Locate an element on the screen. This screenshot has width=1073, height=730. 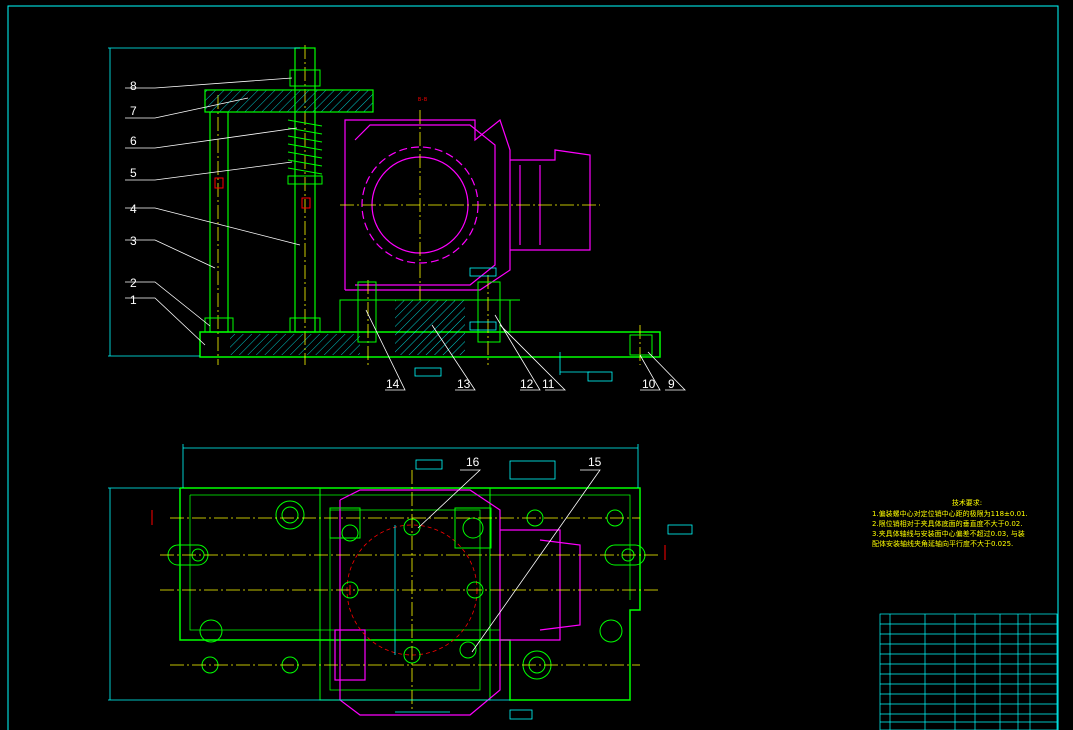
tech-requirements-title: 技术要求: is located at coordinates (967, 503).